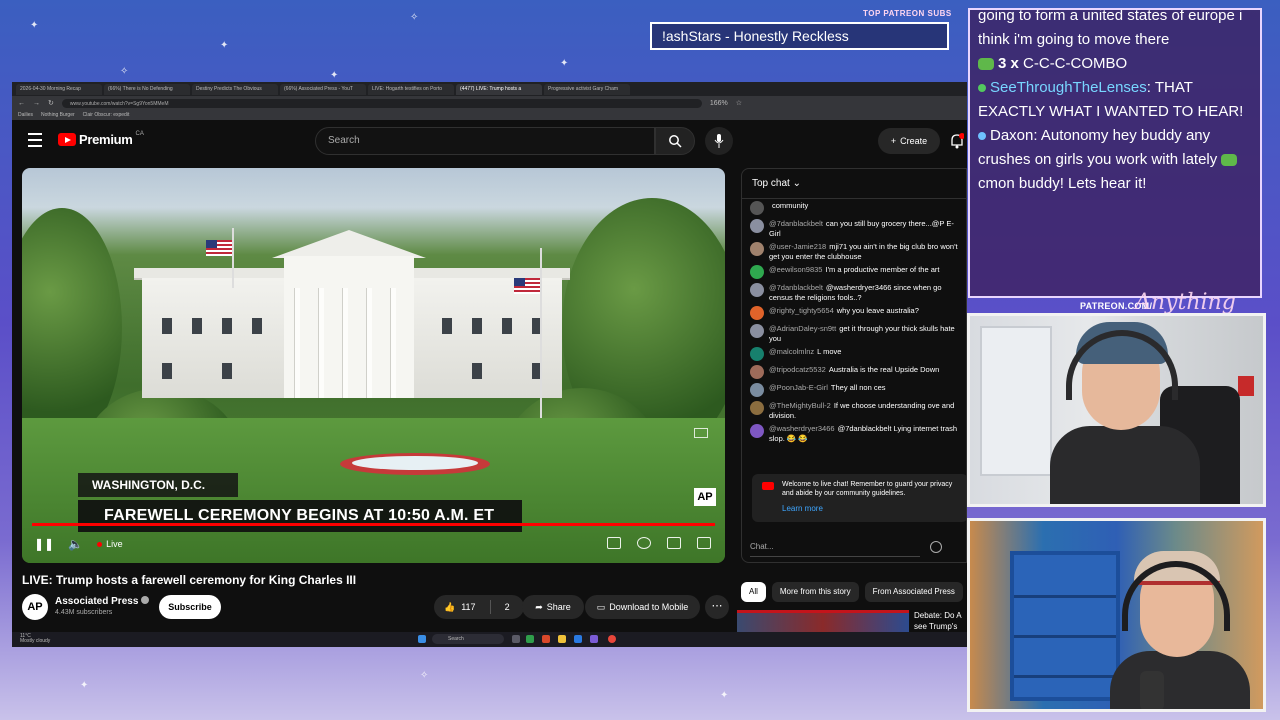 The image size is (1280, 720). Describe the element at coordinates (940, 621) in the screenshot. I see `recommended-video-title: Debate: Do A see Trump's` at that location.